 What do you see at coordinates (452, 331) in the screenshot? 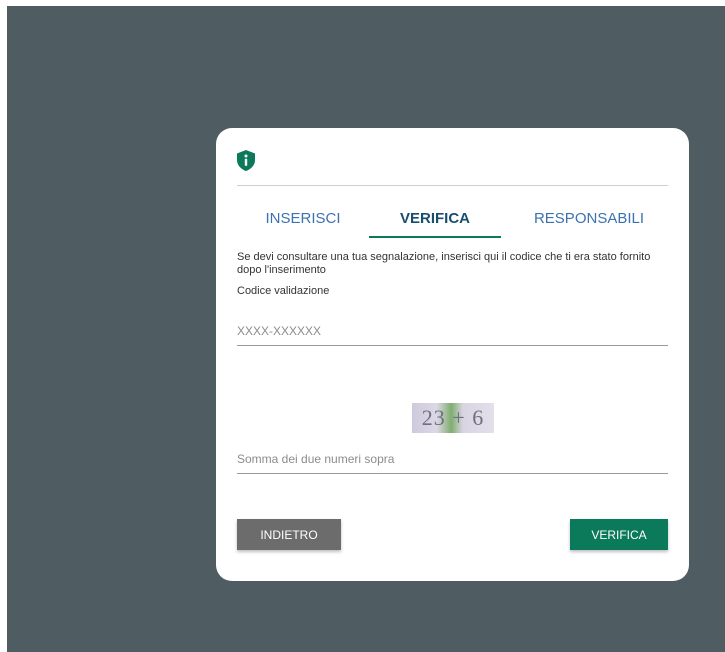
I see `validation-code-input` at bounding box center [452, 331].